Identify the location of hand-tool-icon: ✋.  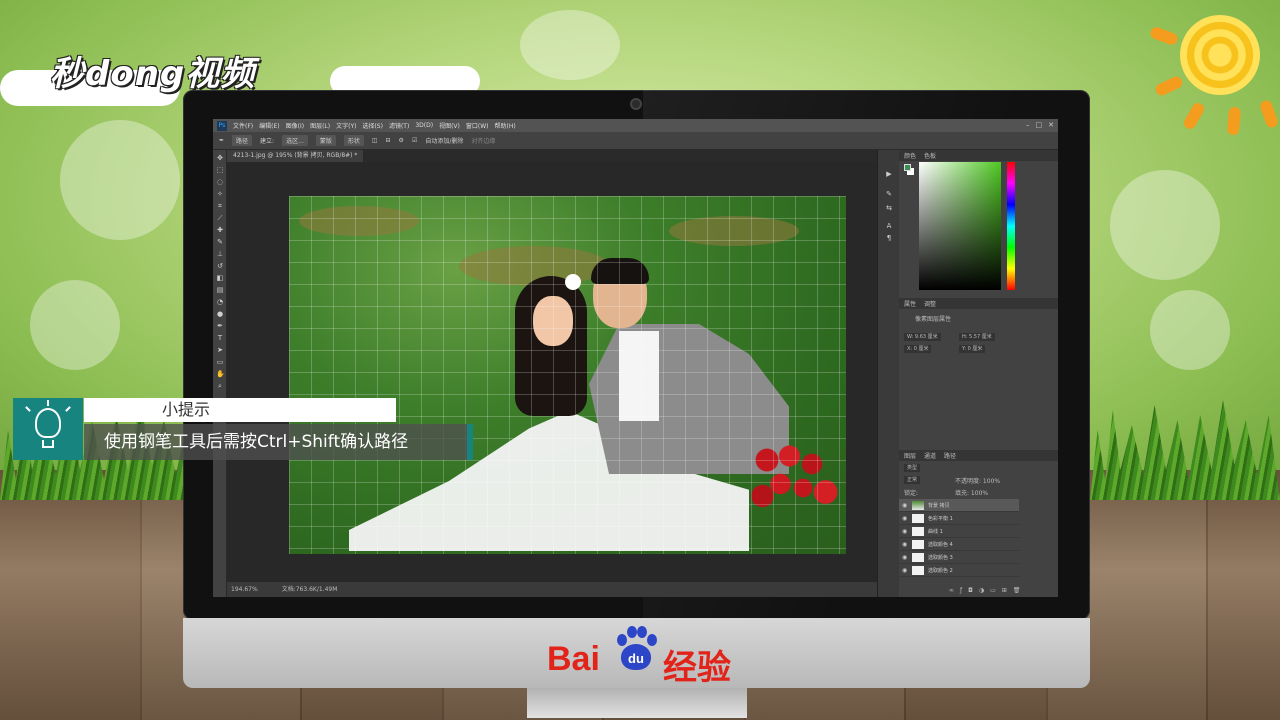
(220, 374).